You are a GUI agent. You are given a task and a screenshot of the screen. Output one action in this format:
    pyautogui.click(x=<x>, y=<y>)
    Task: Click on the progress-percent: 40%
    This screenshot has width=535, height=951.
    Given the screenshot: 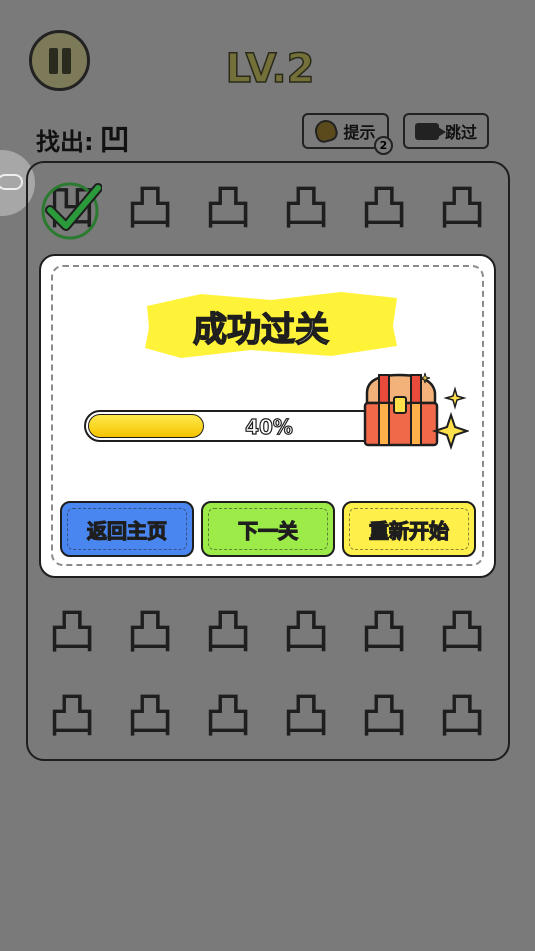 What is the action you would take?
    pyautogui.click(x=268, y=426)
    